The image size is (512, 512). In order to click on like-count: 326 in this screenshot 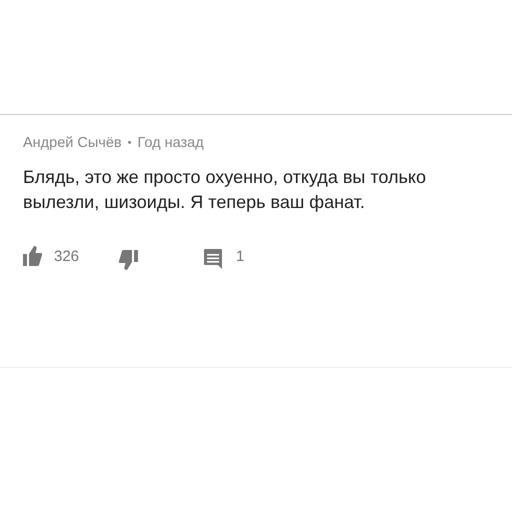, I will do `click(67, 256)`.